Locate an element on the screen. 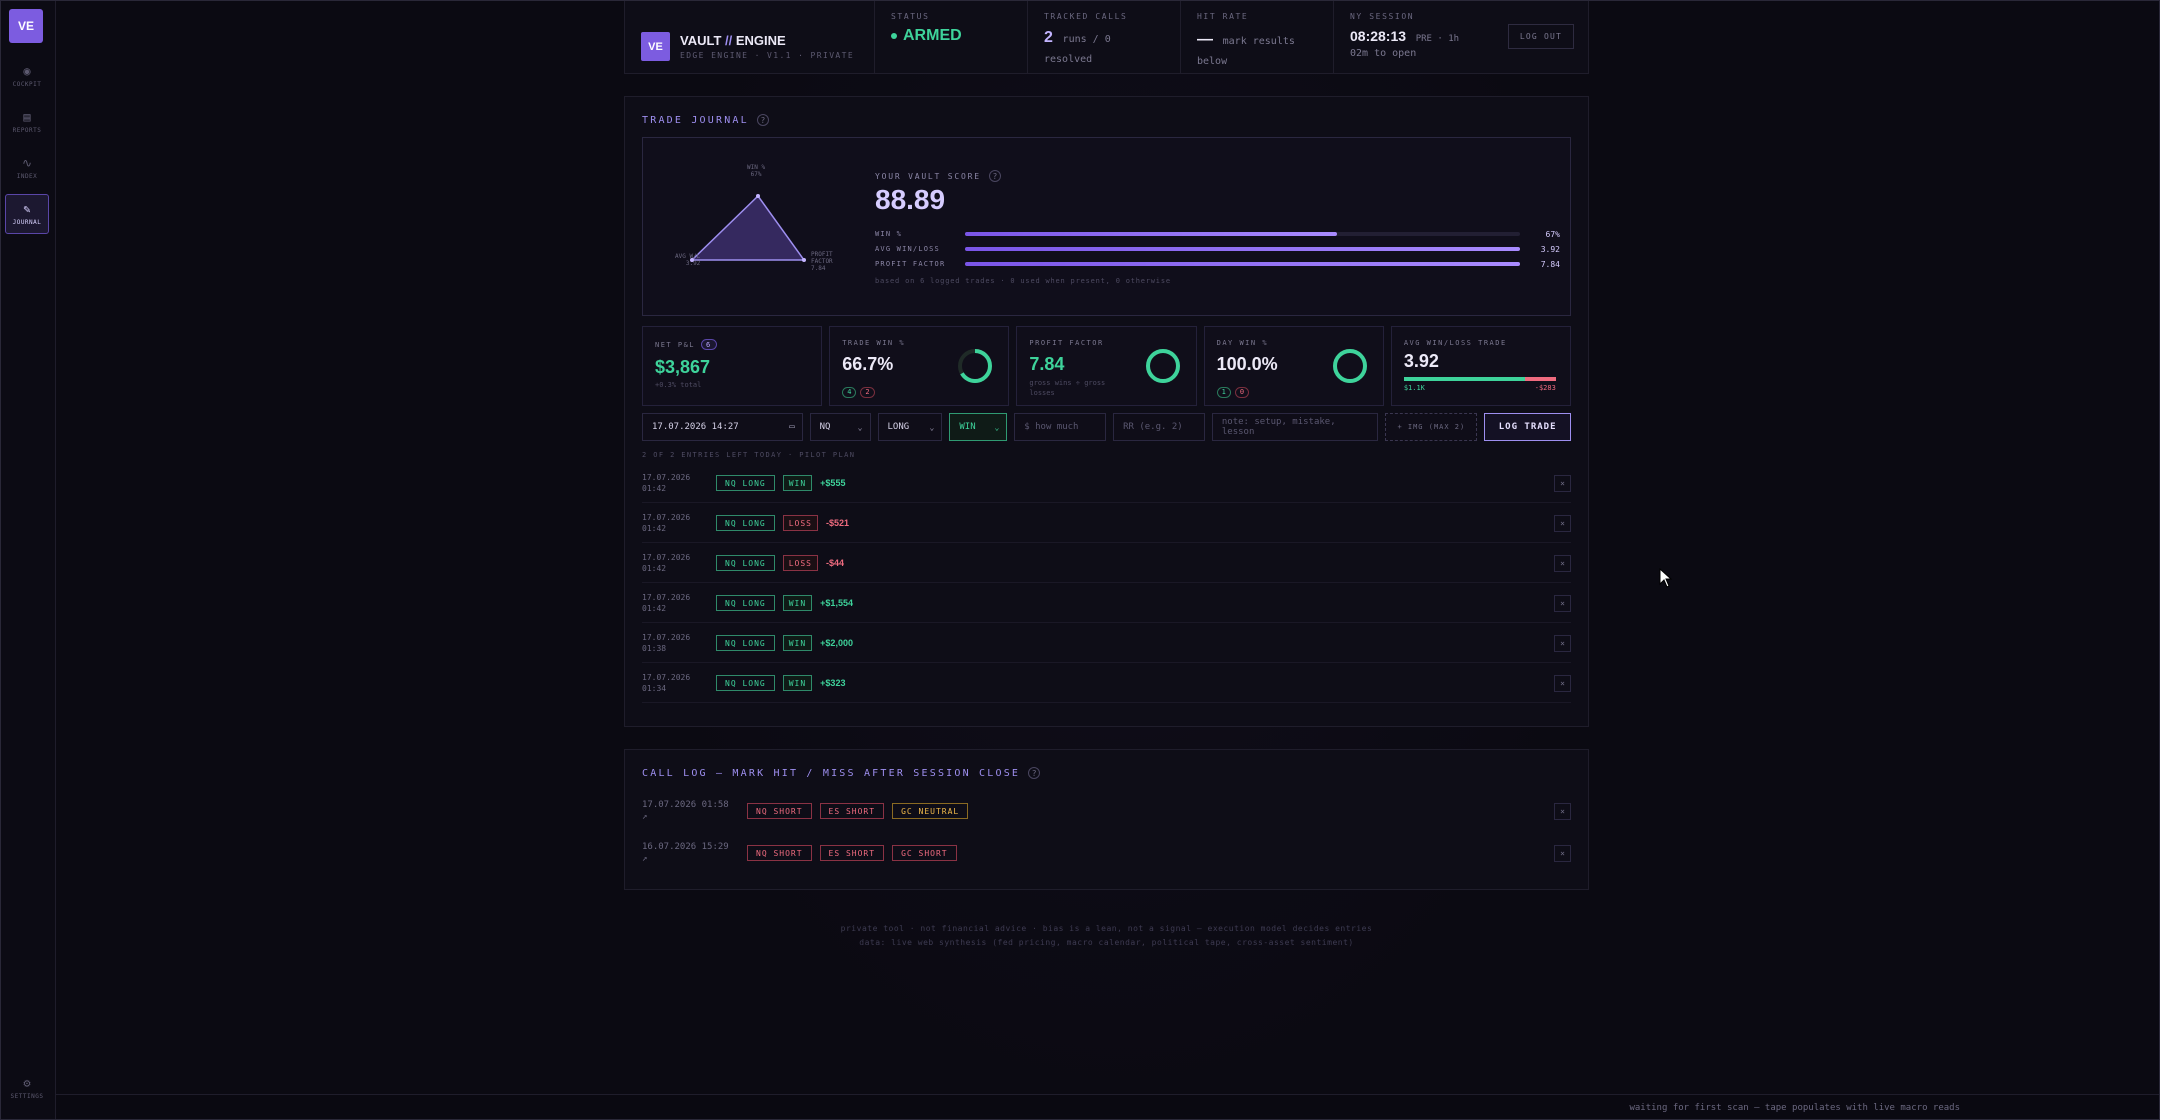  nav-label: SETTINGS is located at coordinates (27, 1096).